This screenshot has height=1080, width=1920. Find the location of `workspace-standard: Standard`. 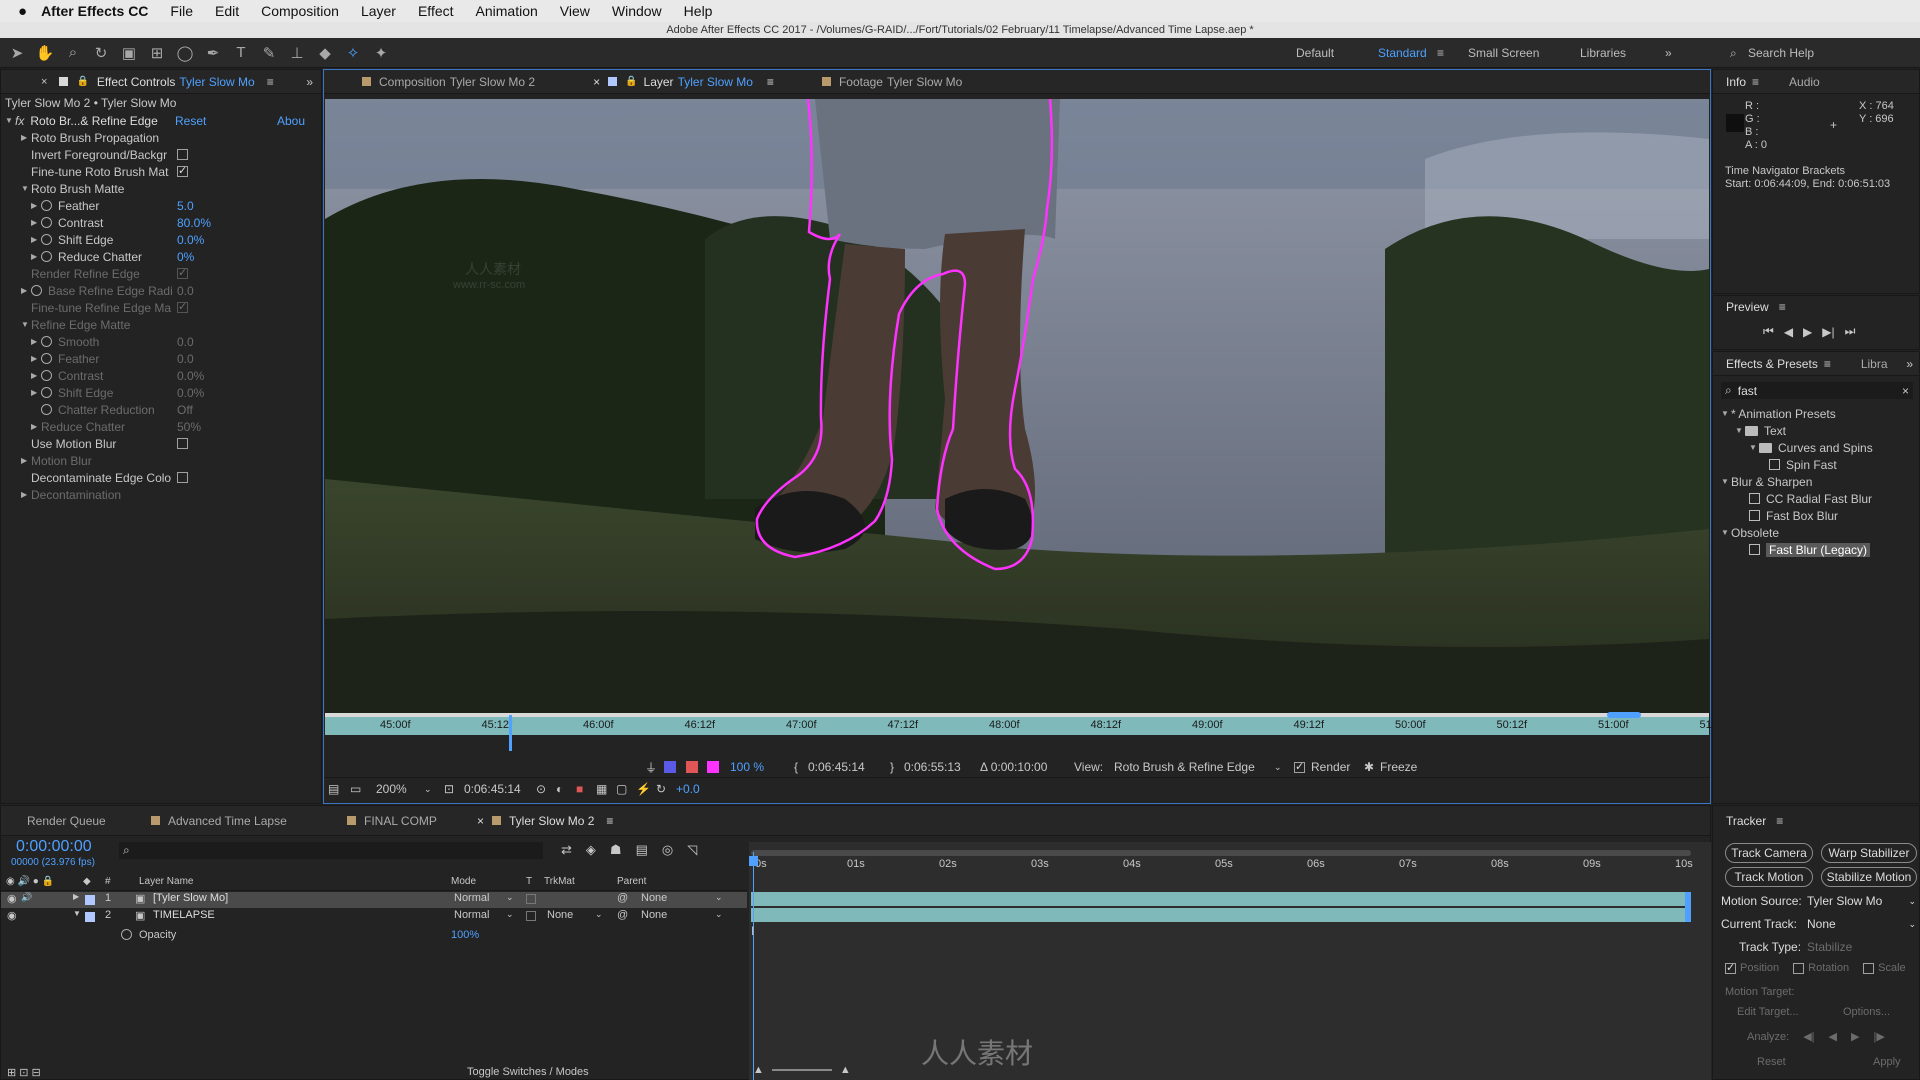

workspace-standard: Standard is located at coordinates (1402, 53).